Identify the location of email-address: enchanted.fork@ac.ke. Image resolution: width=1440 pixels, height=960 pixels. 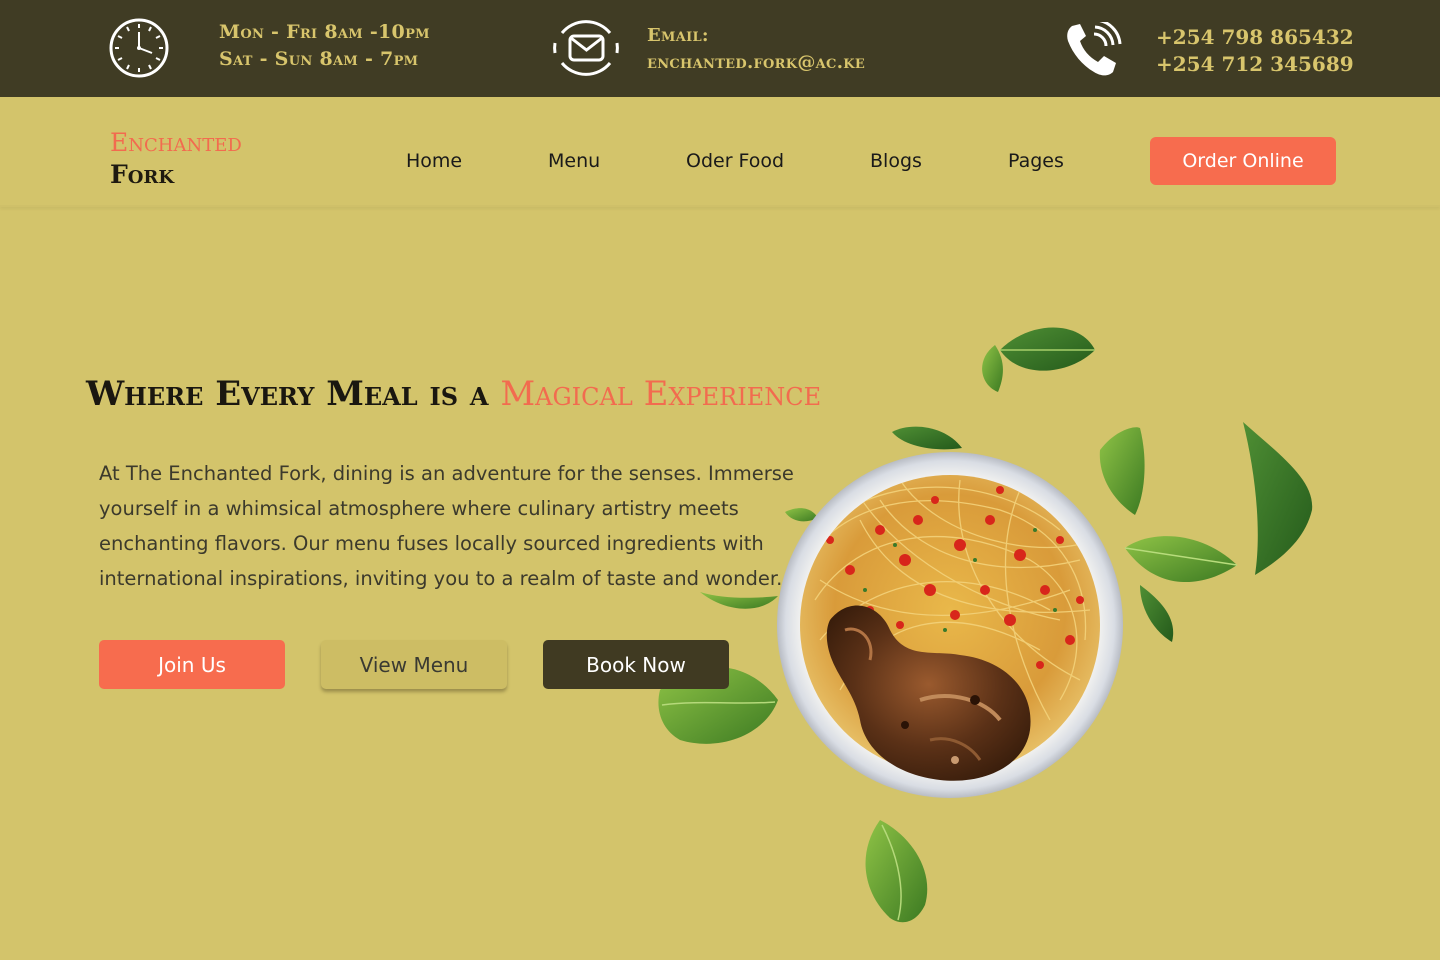
(756, 62).